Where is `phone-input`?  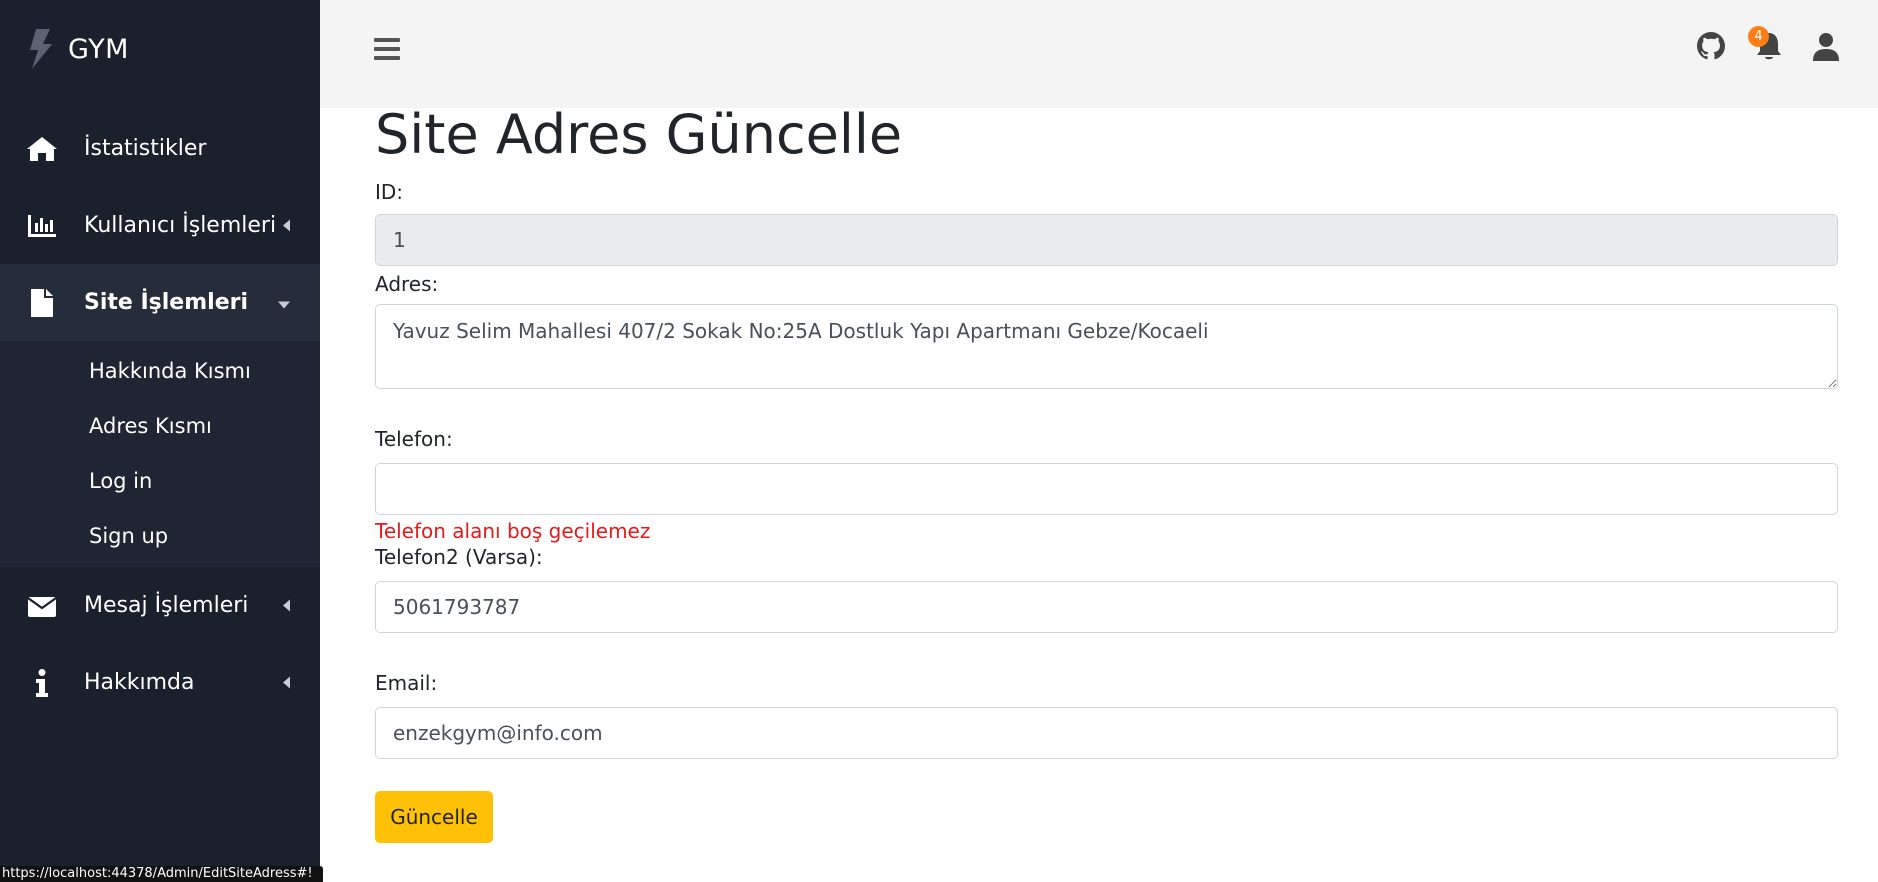 phone-input is located at coordinates (1106, 489).